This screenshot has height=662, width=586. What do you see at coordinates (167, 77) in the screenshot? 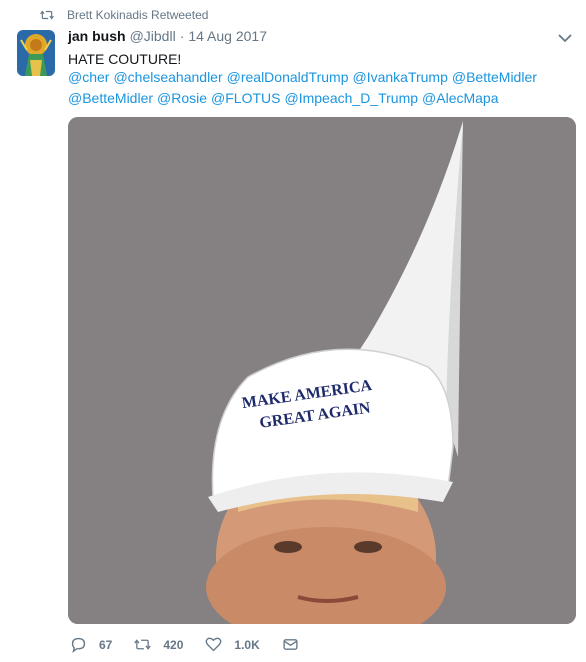
I see `mention-link: @chelseahandler` at bounding box center [167, 77].